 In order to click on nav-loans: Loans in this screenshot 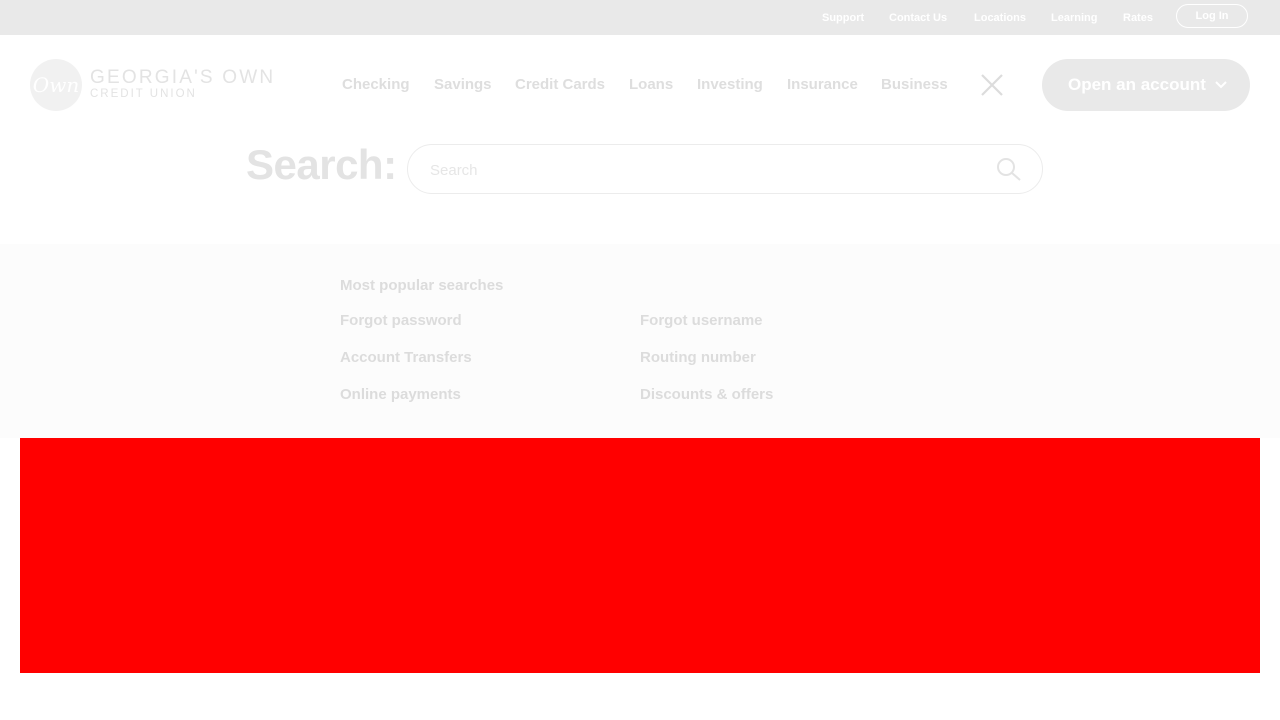, I will do `click(651, 84)`.